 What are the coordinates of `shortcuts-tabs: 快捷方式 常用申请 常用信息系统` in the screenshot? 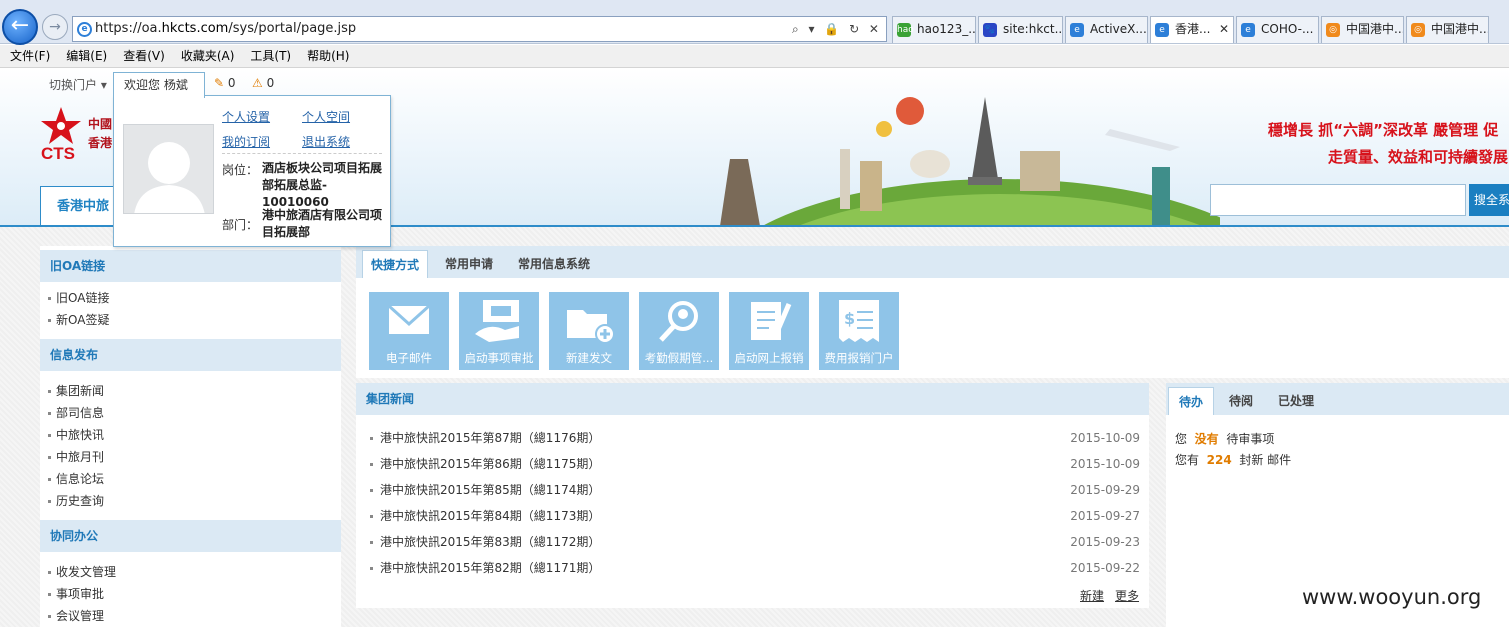 It's located at (932, 262).